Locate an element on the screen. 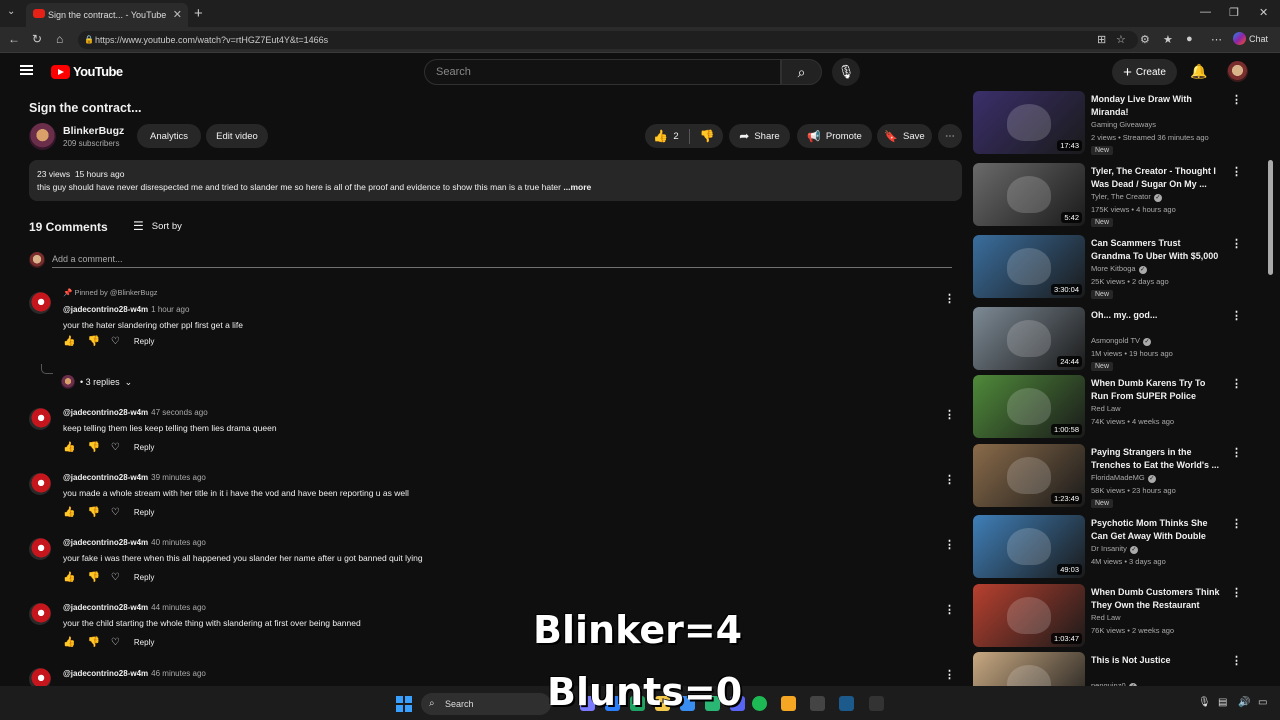 This screenshot has height=720, width=1280. create-button: + Create is located at coordinates (1144, 72).